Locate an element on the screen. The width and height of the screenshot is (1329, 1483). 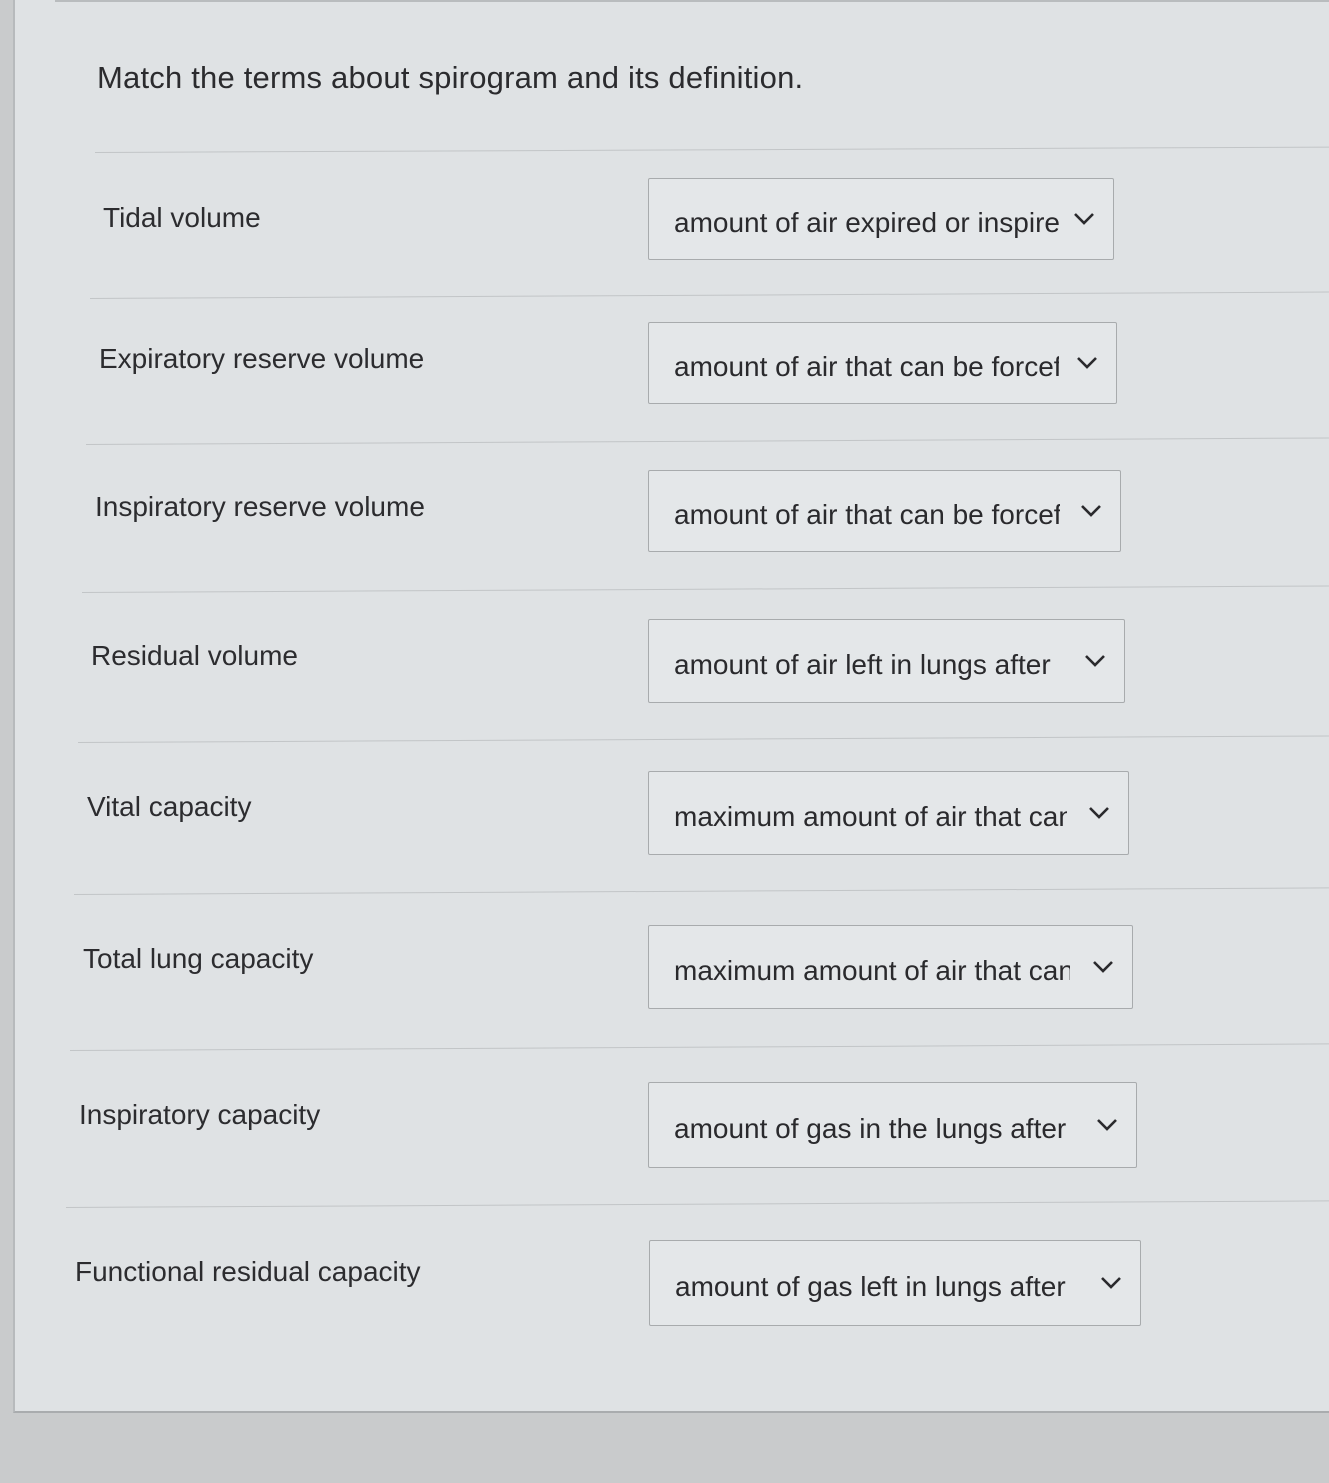
definition-dropdown: amount of gas left in lungs after is located at coordinates (895, 1283).